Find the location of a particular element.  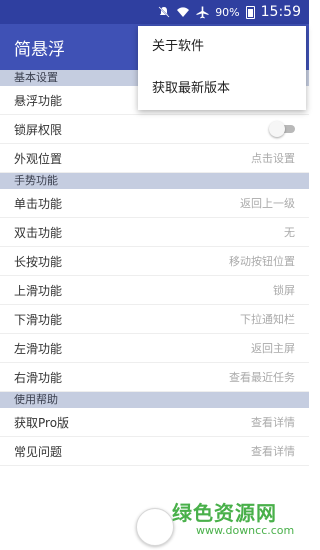

setting-label: 右滑功能 is located at coordinates (38, 377).